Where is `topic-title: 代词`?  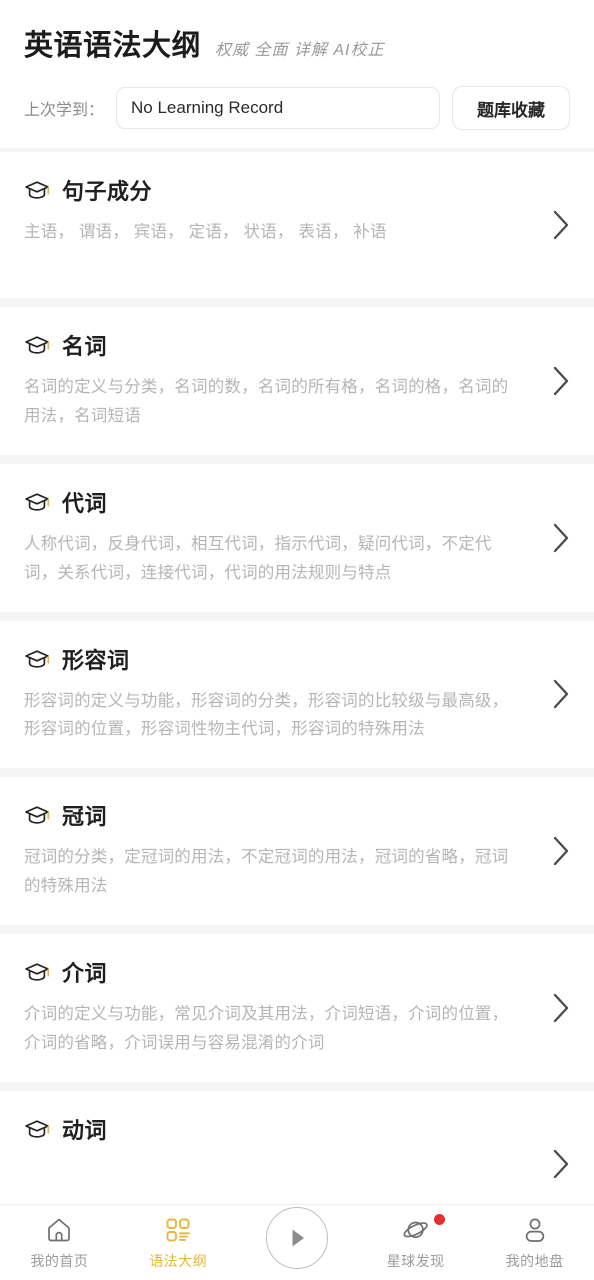
topic-title: 代词 is located at coordinates (85, 503).